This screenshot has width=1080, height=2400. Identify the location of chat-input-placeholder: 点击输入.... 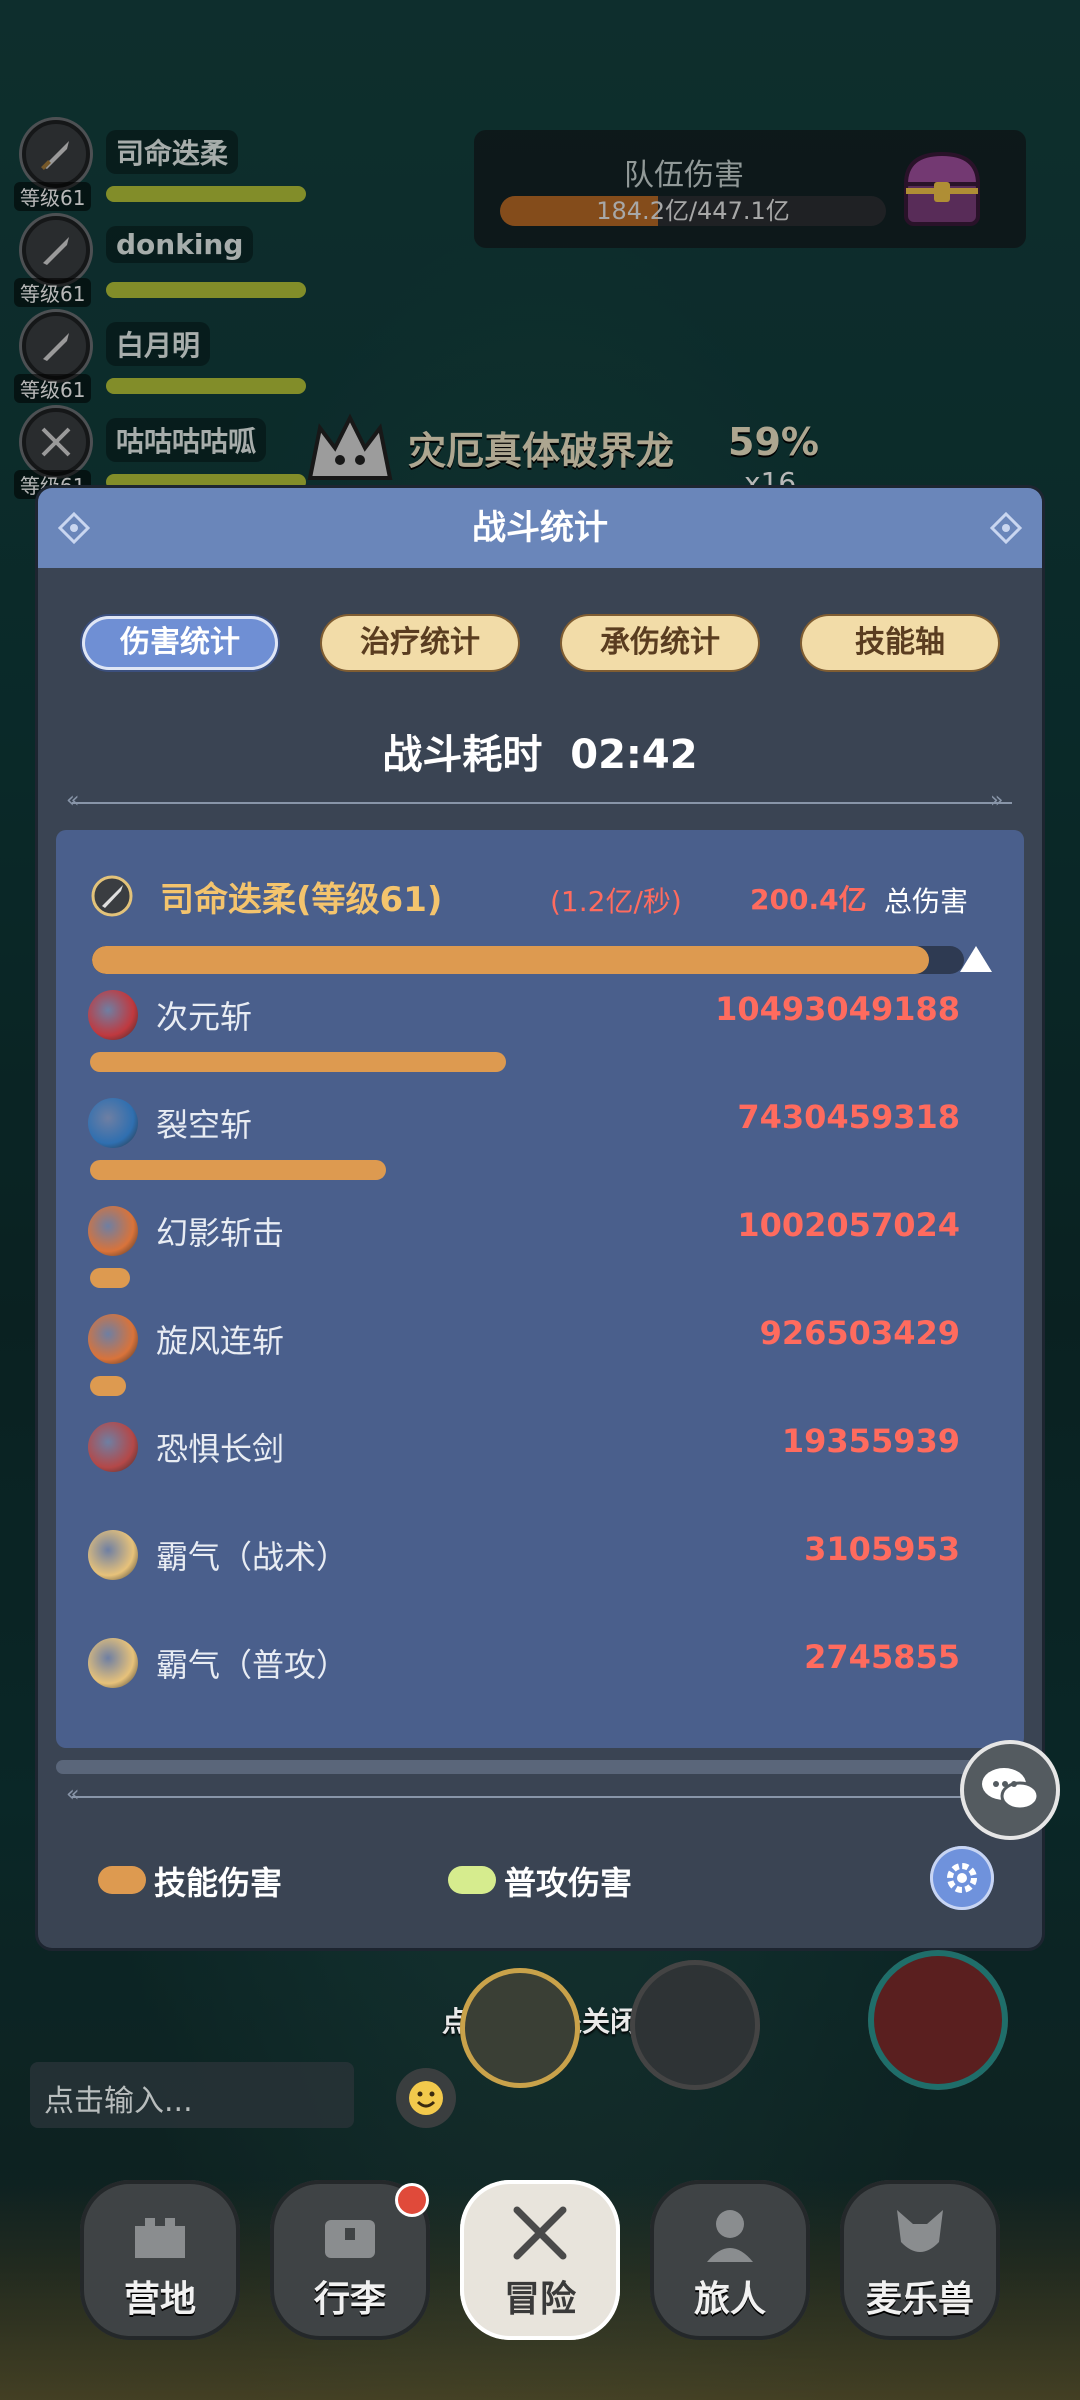
(118, 2101).